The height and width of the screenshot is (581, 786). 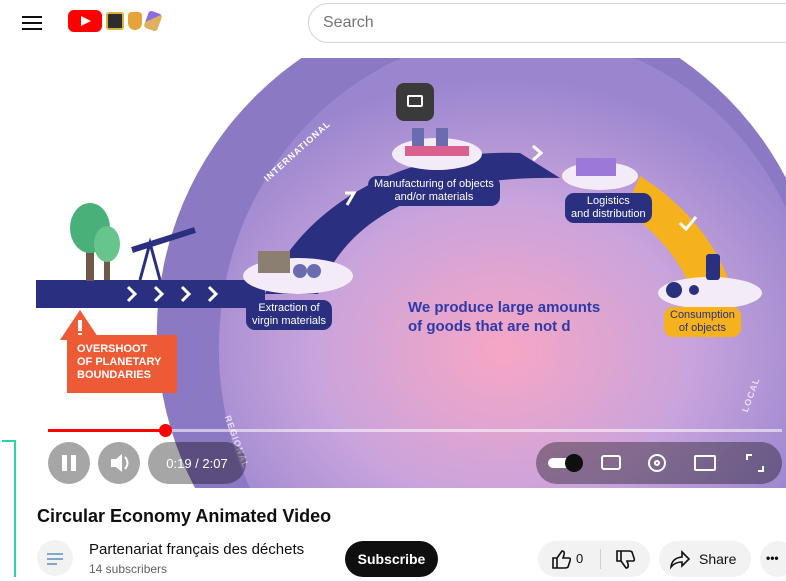 I want to click on like-dislike-group: 0, so click(x=594, y=559).